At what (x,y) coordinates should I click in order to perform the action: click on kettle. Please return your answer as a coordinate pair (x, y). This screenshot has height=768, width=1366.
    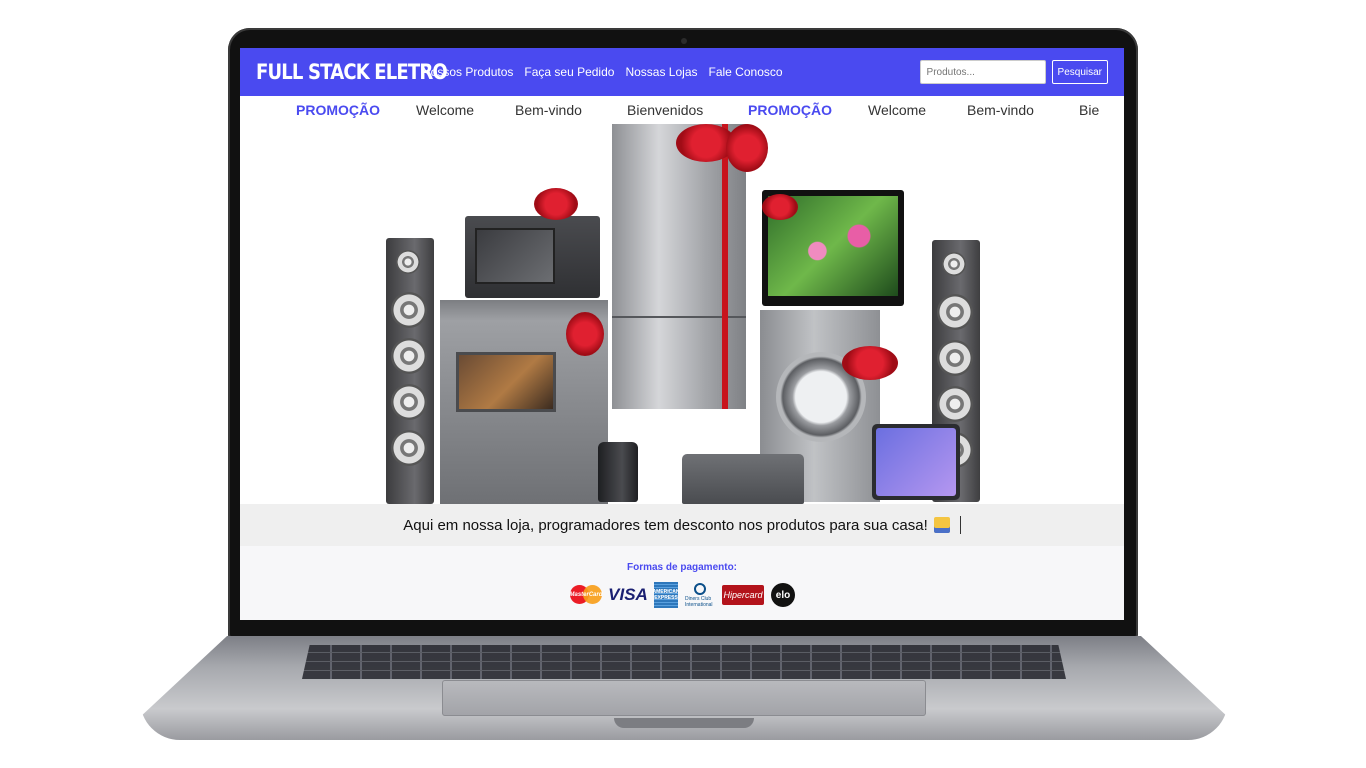
    Looking at the image, I should click on (618, 472).